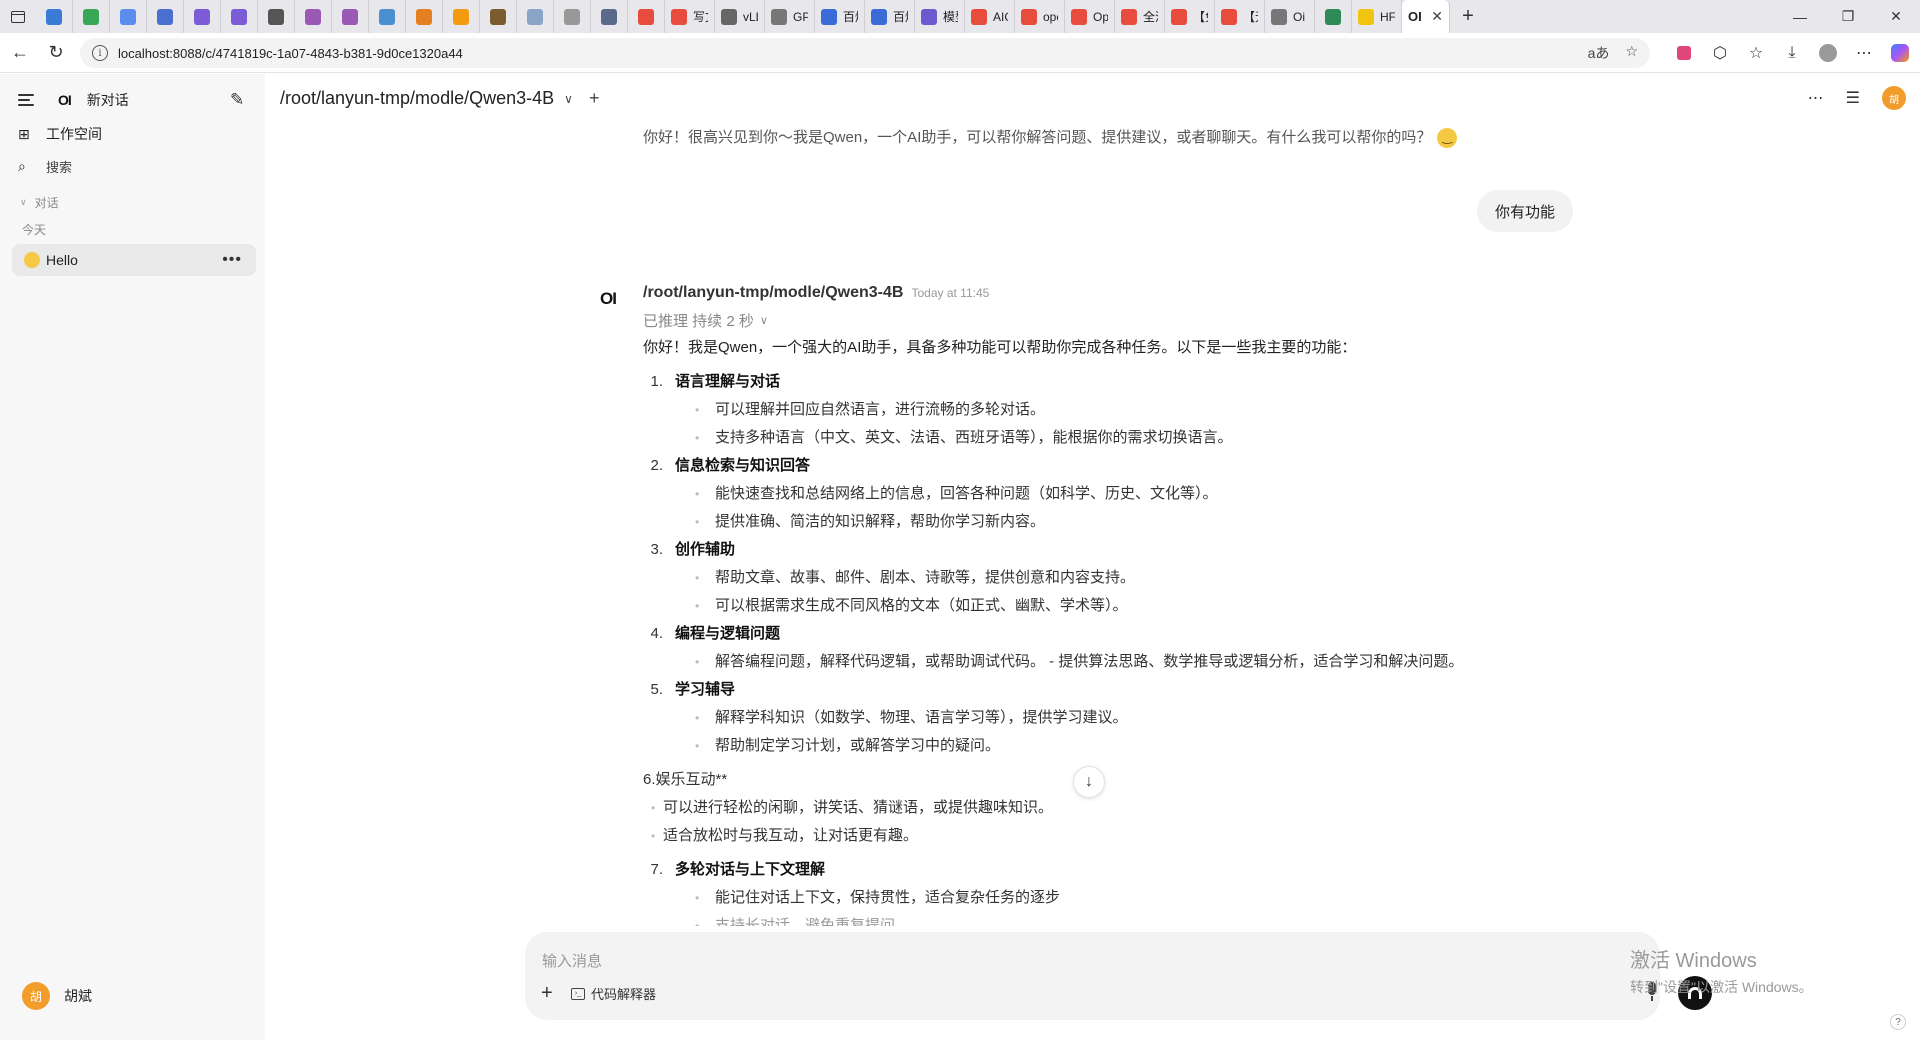  Describe the element at coordinates (56, 53) in the screenshot. I see `reload-button: ↻` at that location.